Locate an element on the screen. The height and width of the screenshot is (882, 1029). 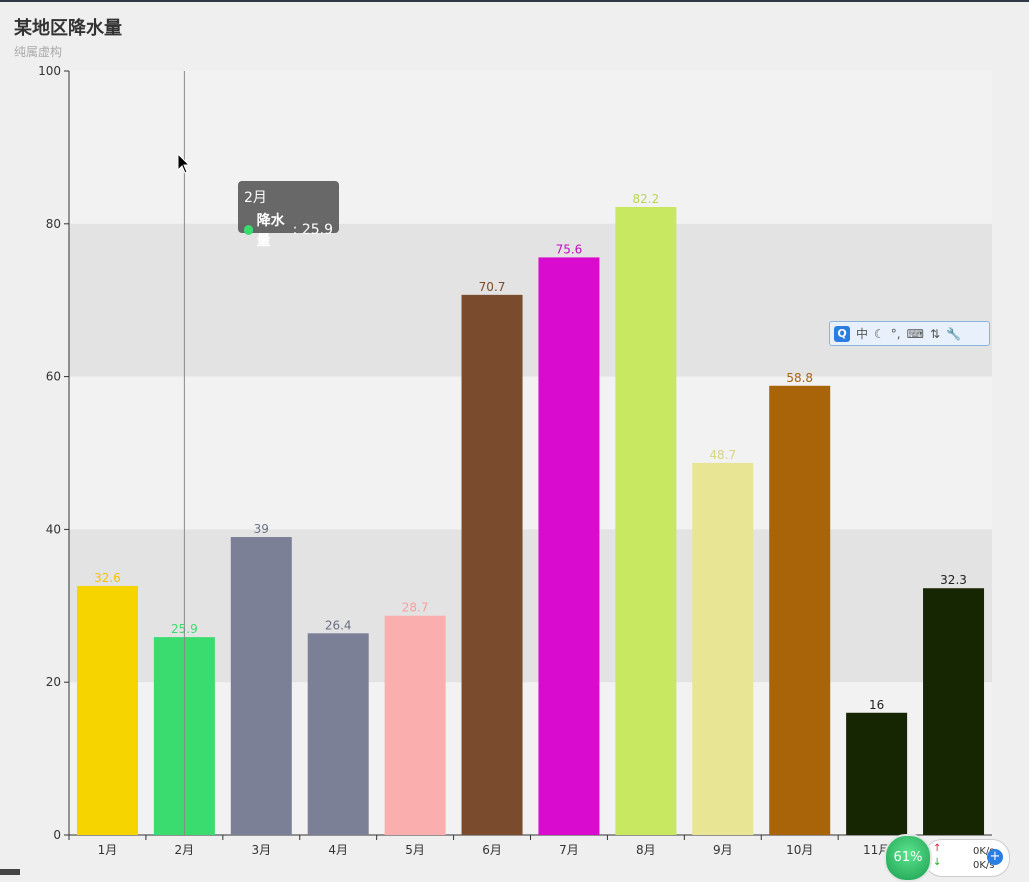
data-label: 16 is located at coordinates (876, 705).